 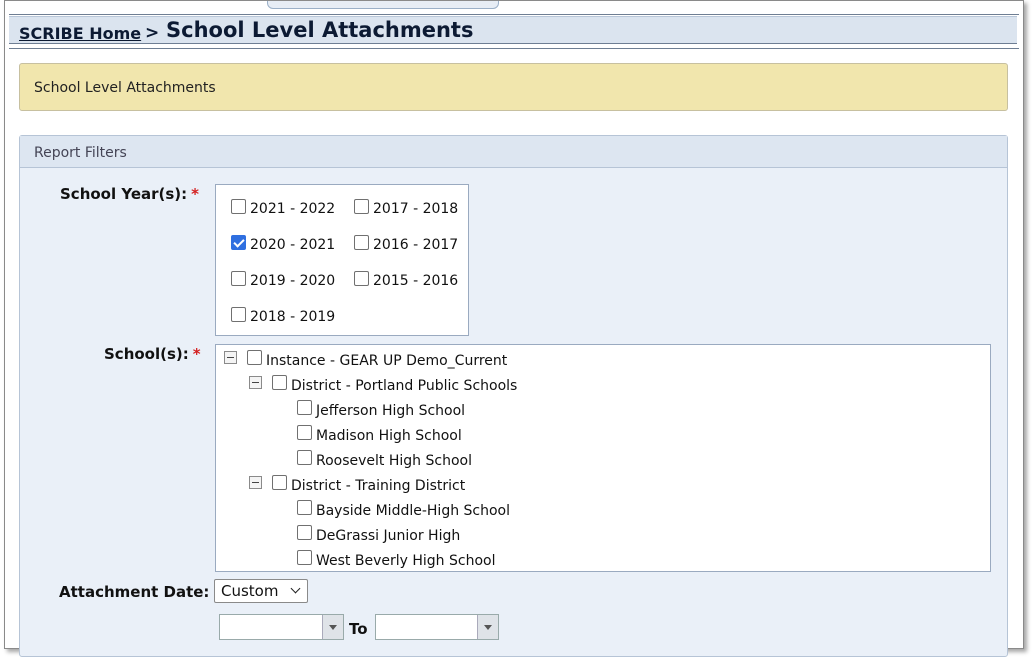 I want to click on attachment-date-selected: Custom, so click(x=250, y=591).